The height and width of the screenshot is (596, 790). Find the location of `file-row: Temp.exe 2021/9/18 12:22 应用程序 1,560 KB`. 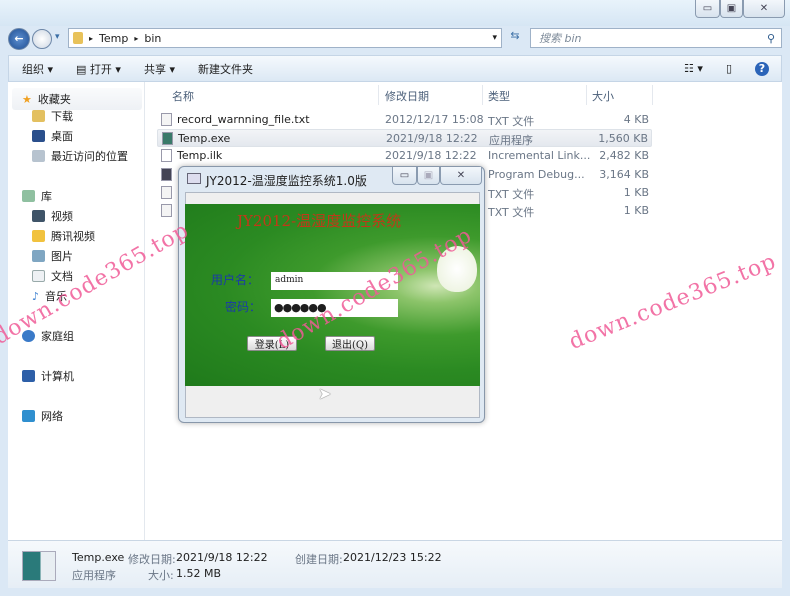

file-row: Temp.exe 2021/9/18 12:22 应用程序 1,560 KB is located at coordinates (404, 138).